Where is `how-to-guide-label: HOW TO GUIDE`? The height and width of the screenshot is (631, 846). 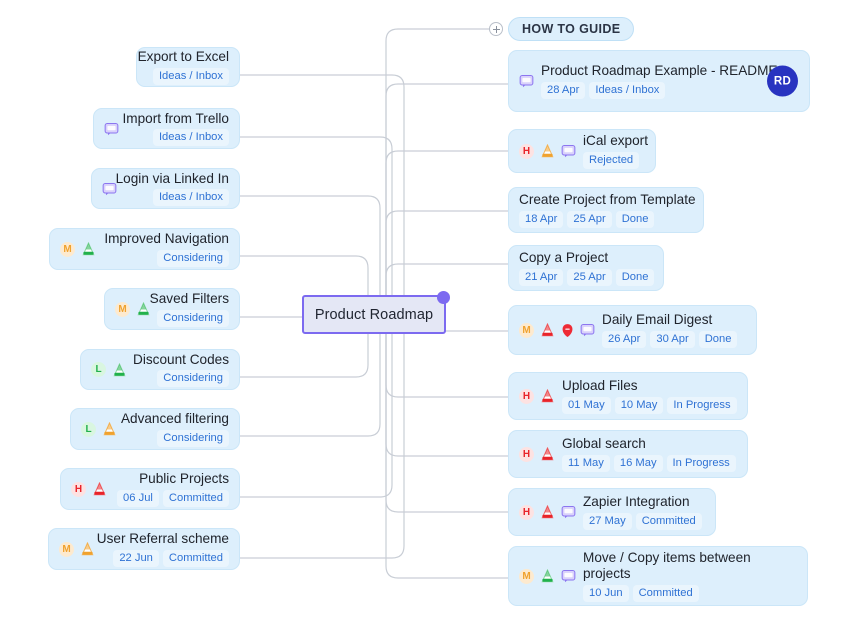
how-to-guide-label: HOW TO GUIDE is located at coordinates (571, 29).